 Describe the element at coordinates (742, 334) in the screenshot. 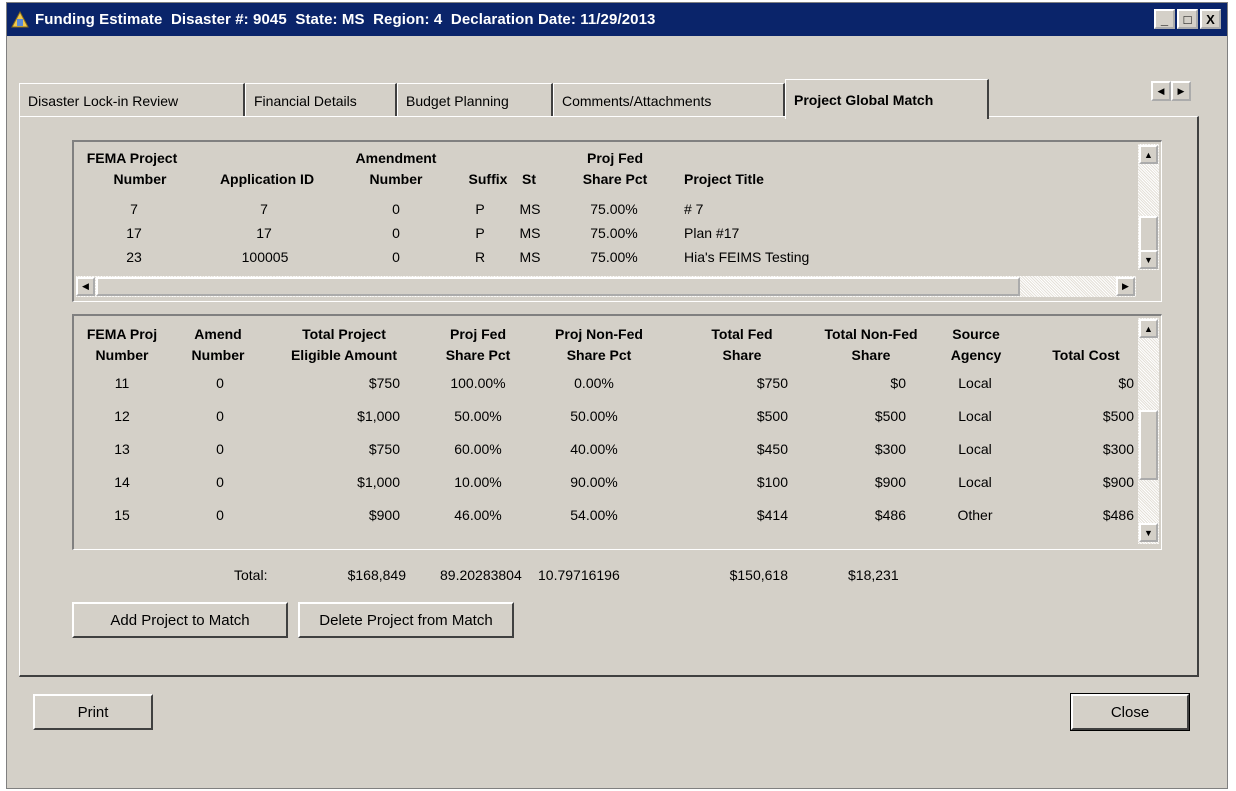

I see `header-line: Total Fed` at that location.